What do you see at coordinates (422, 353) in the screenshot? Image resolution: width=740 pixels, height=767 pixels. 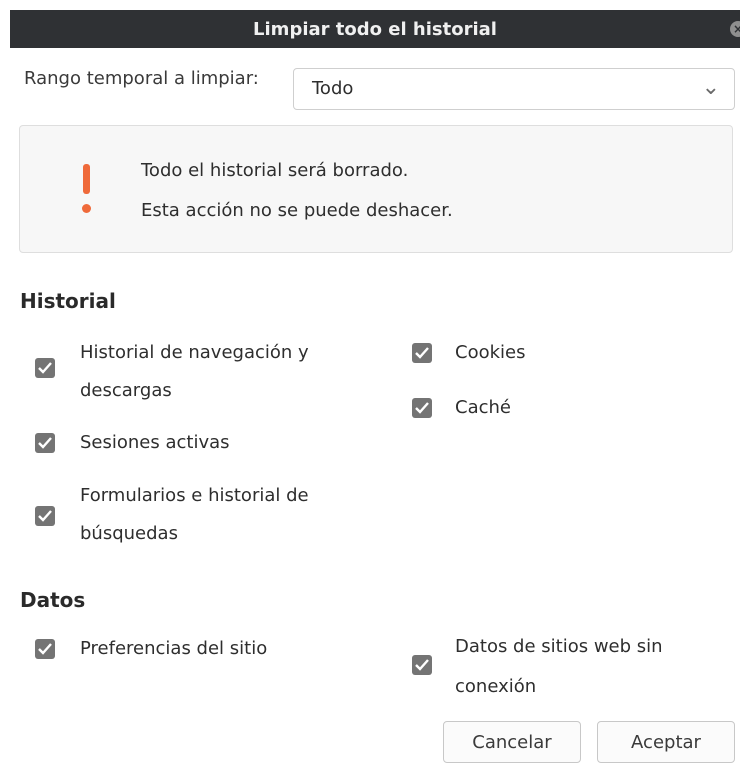 I see `checkbox-cookies` at bounding box center [422, 353].